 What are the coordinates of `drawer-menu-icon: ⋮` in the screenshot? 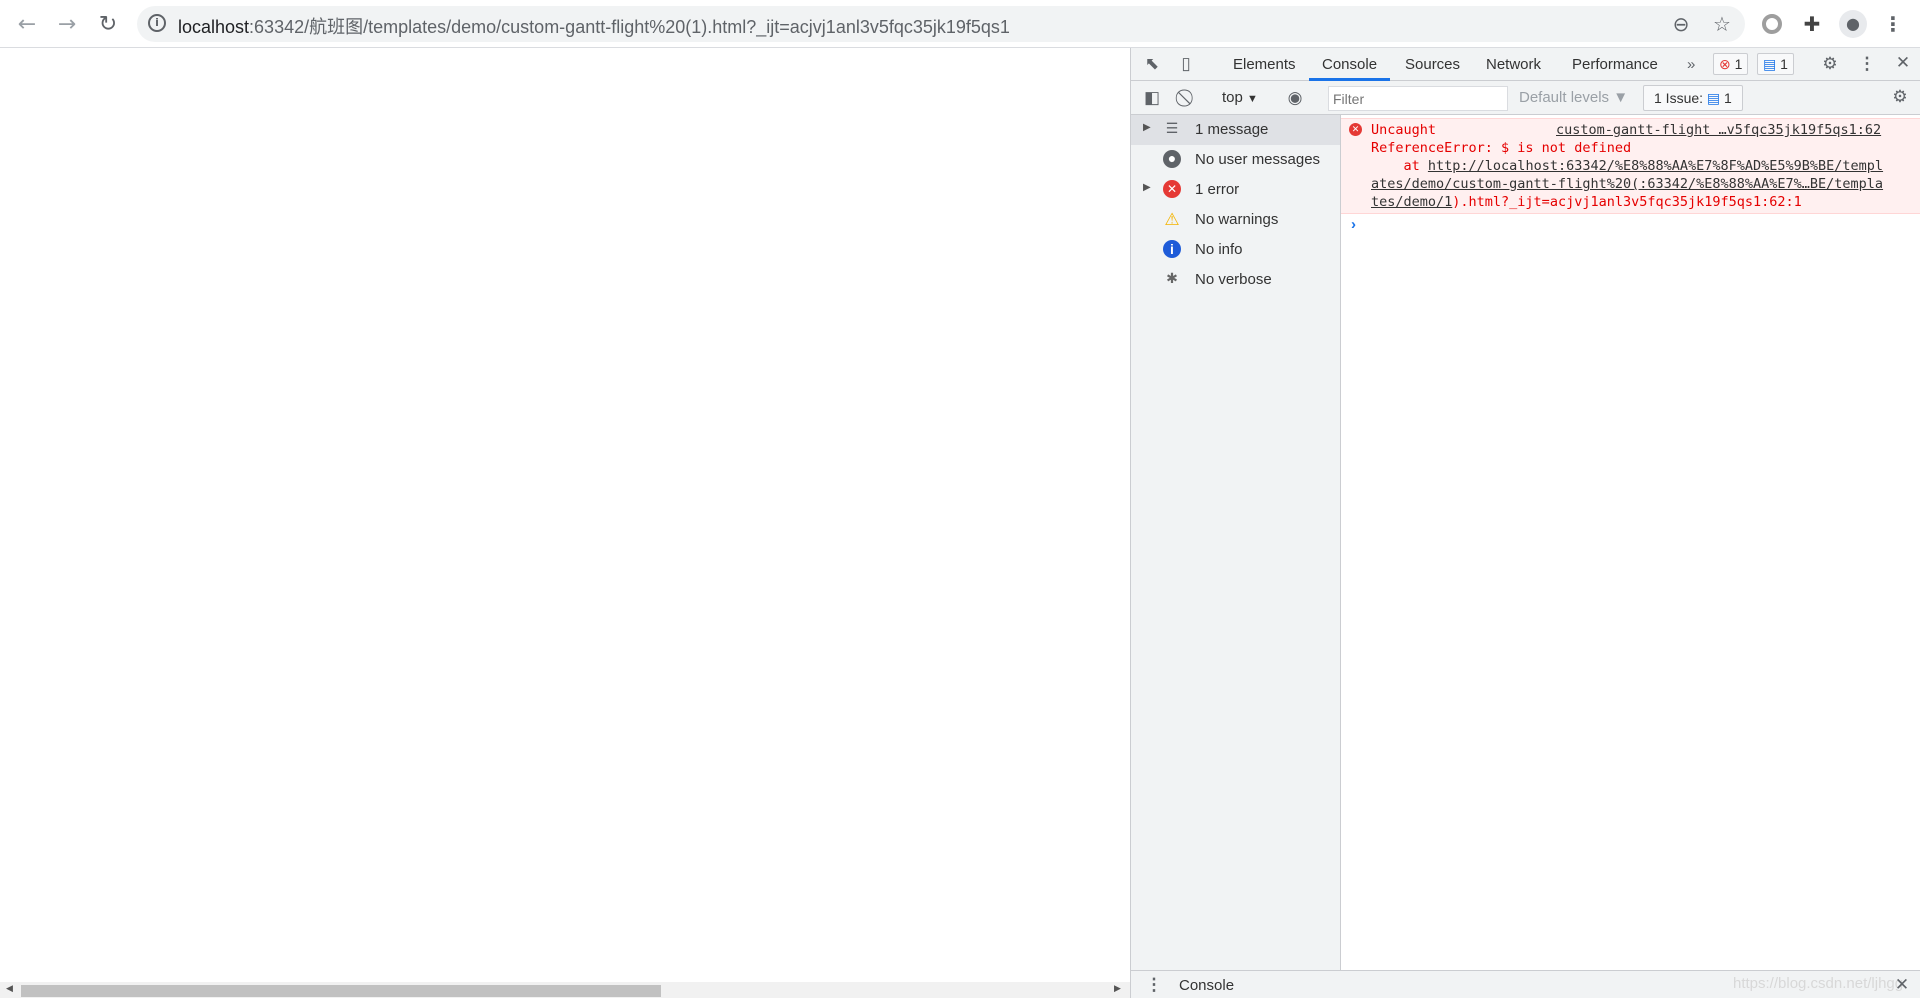 It's located at (1154, 985).